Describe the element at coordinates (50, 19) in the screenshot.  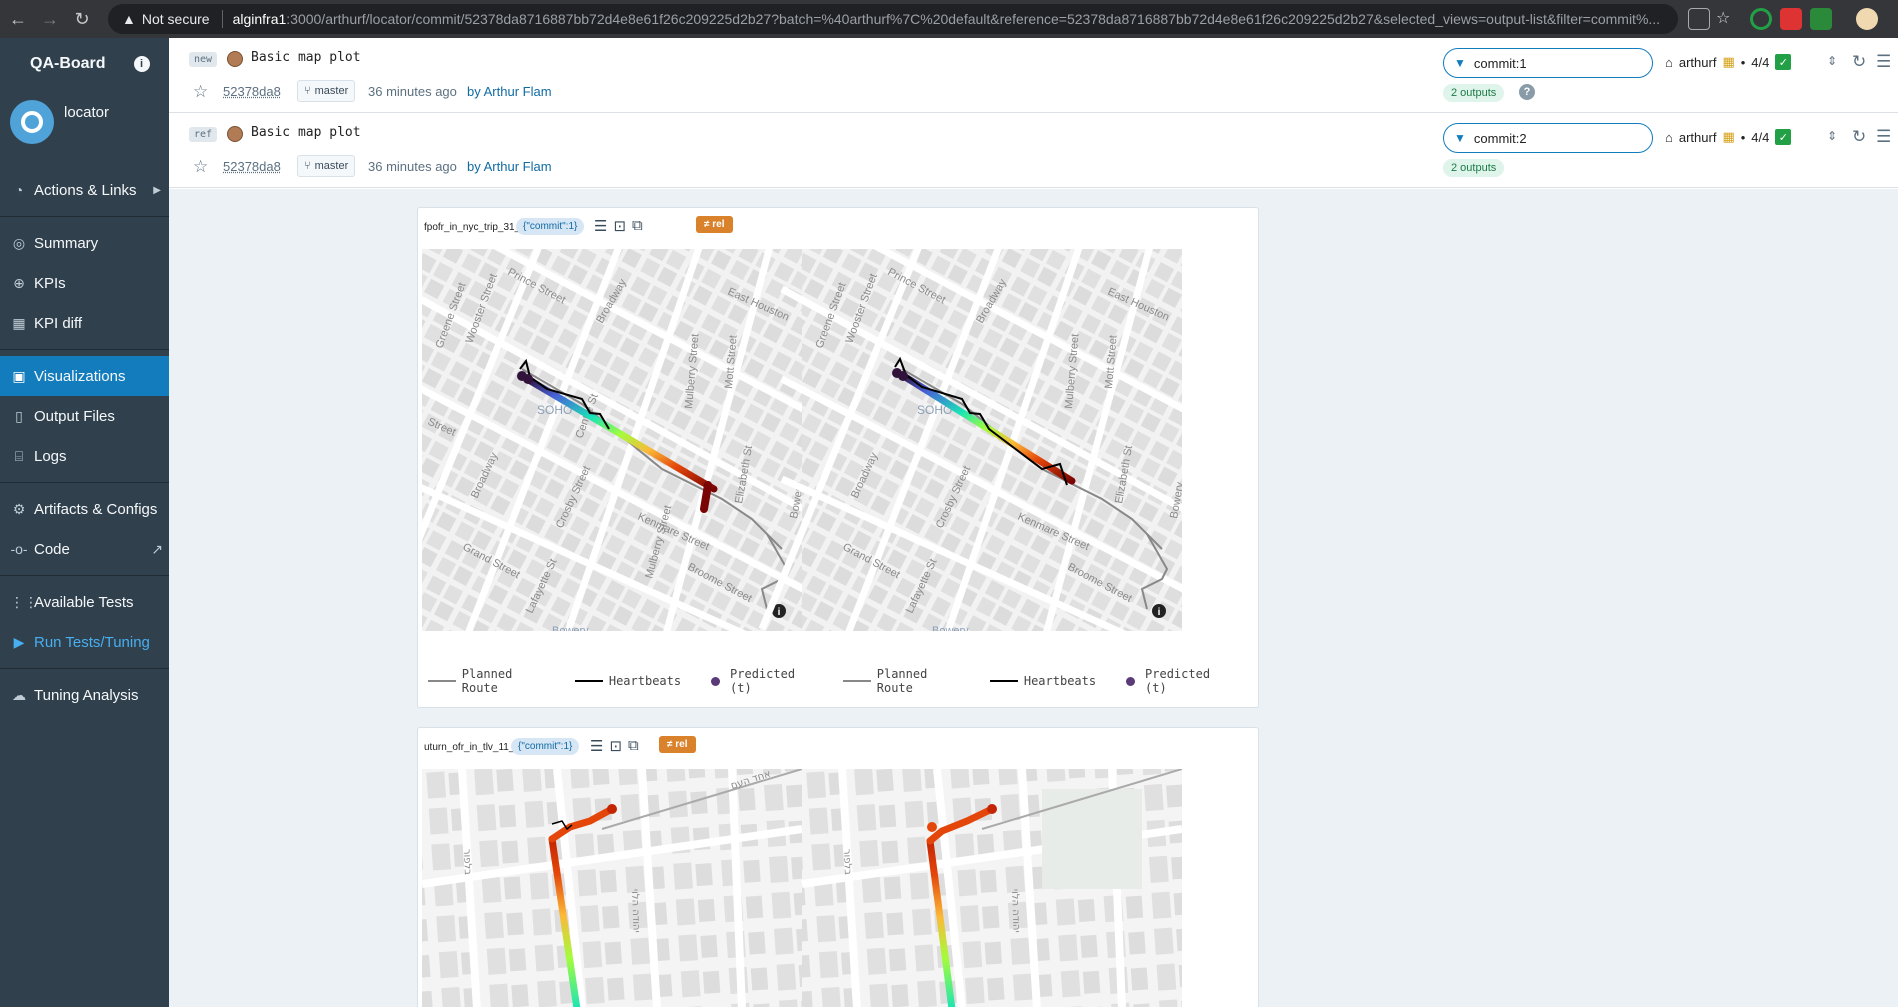
I see `forward-icon: →` at that location.